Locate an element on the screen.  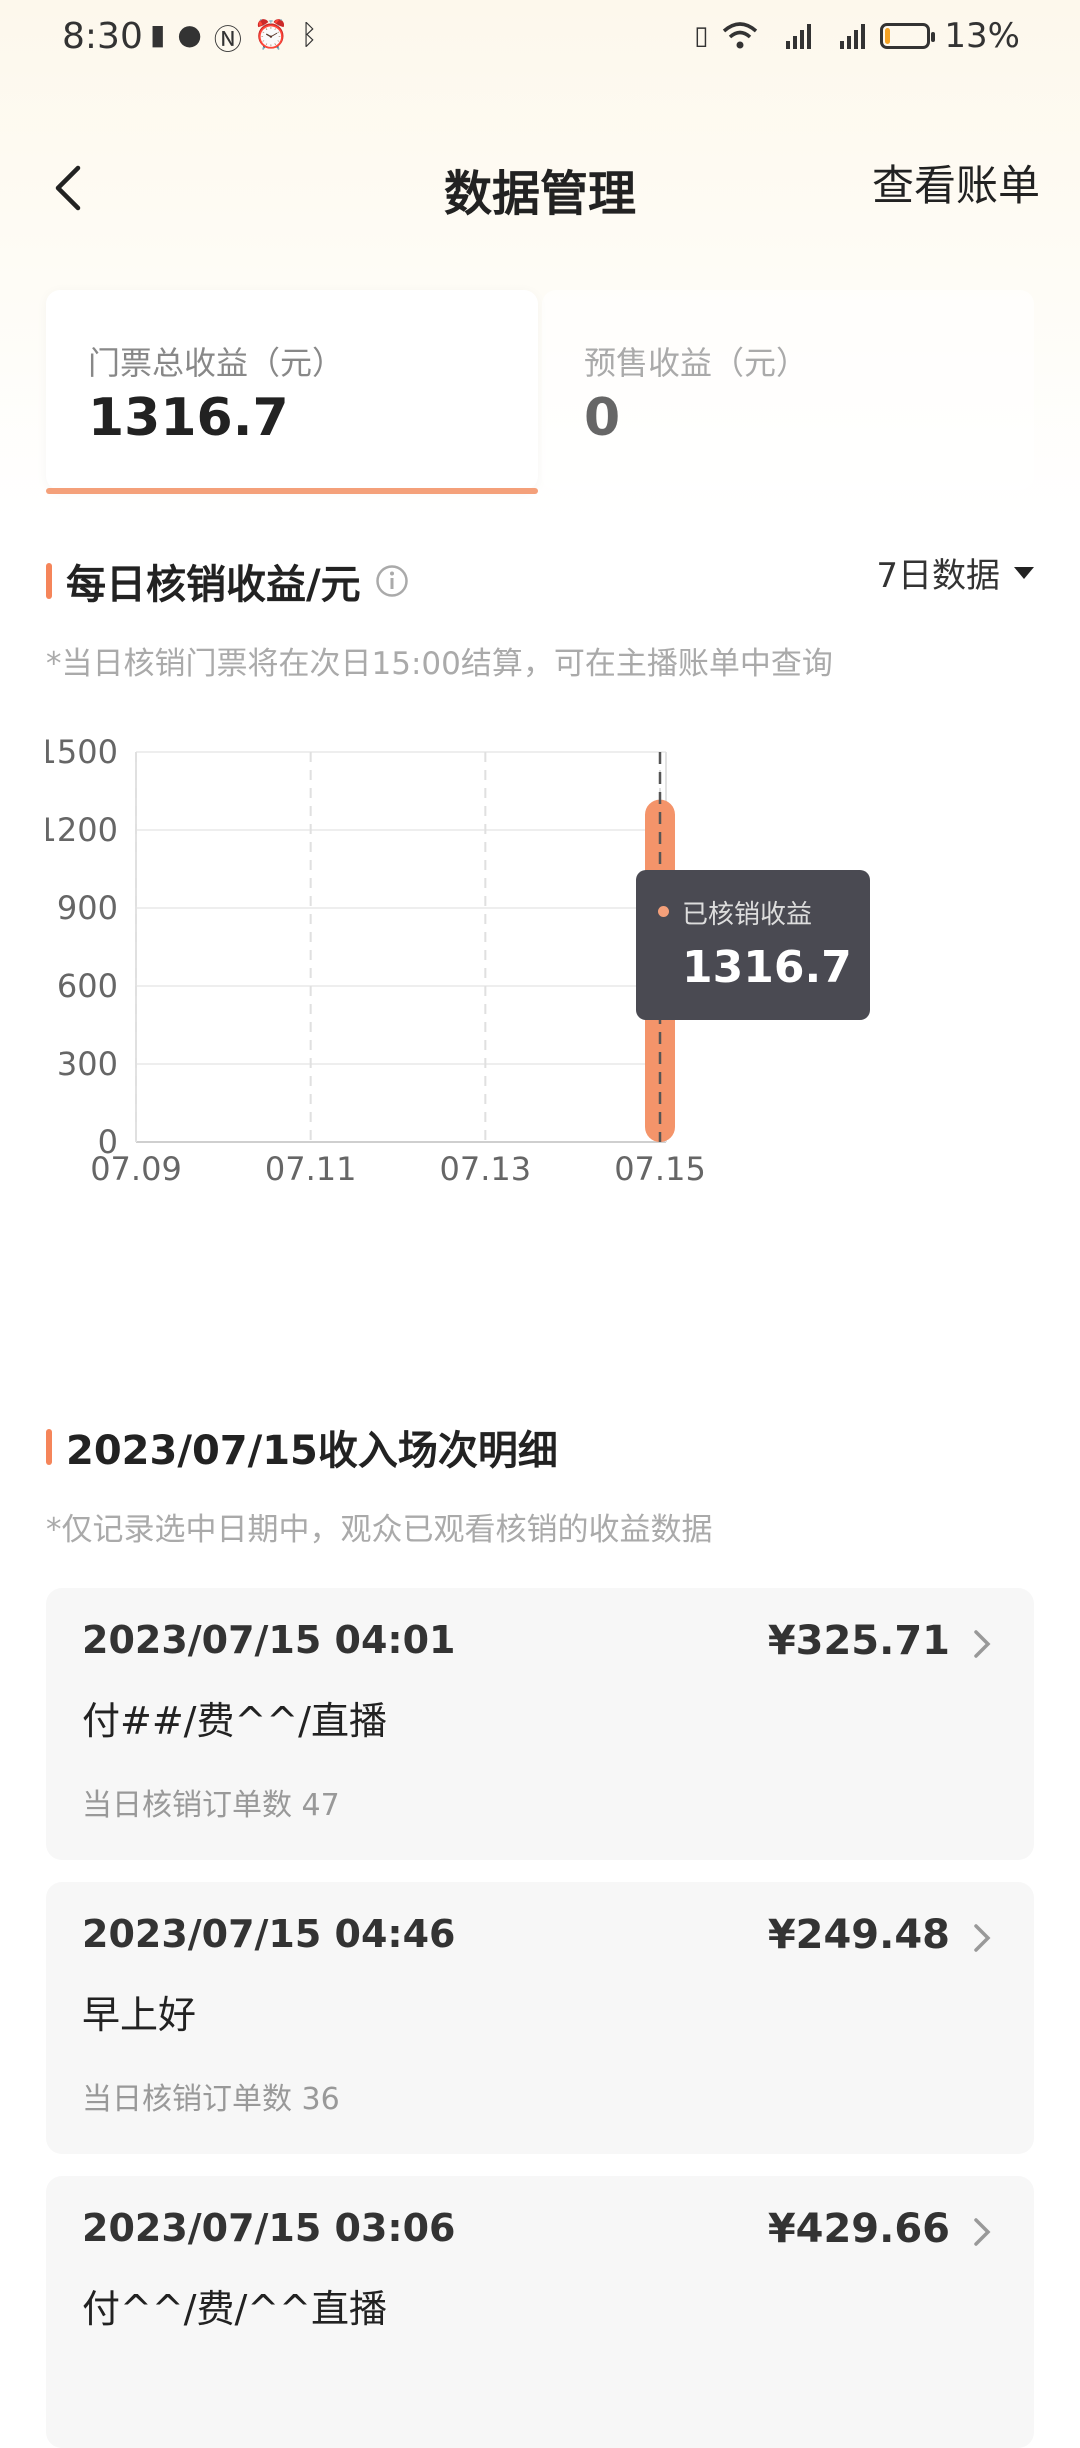
presale-revenue-tab: 预售收益（元） 0 is located at coordinates (788, 390).